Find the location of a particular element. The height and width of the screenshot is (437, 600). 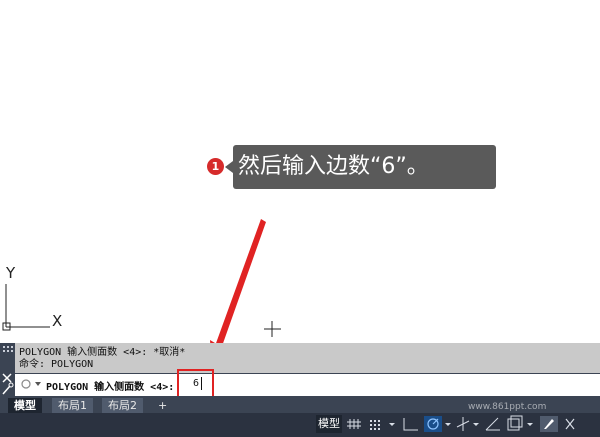

osnap-icon is located at coordinates (463, 424).